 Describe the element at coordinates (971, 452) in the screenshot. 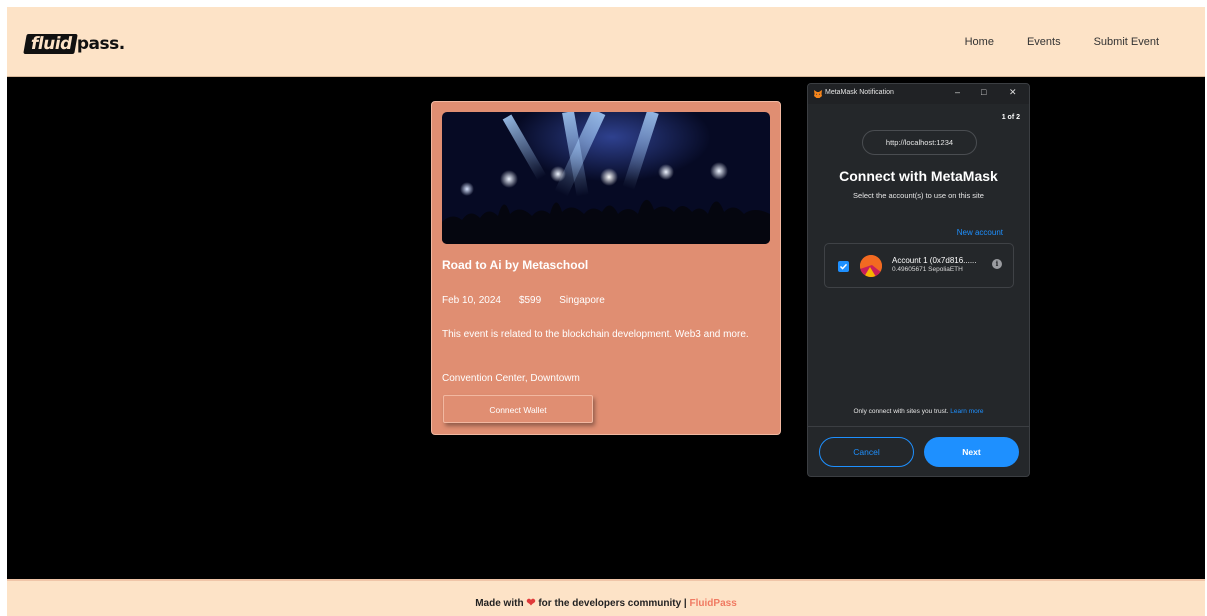

I see `next-button: Next` at that location.